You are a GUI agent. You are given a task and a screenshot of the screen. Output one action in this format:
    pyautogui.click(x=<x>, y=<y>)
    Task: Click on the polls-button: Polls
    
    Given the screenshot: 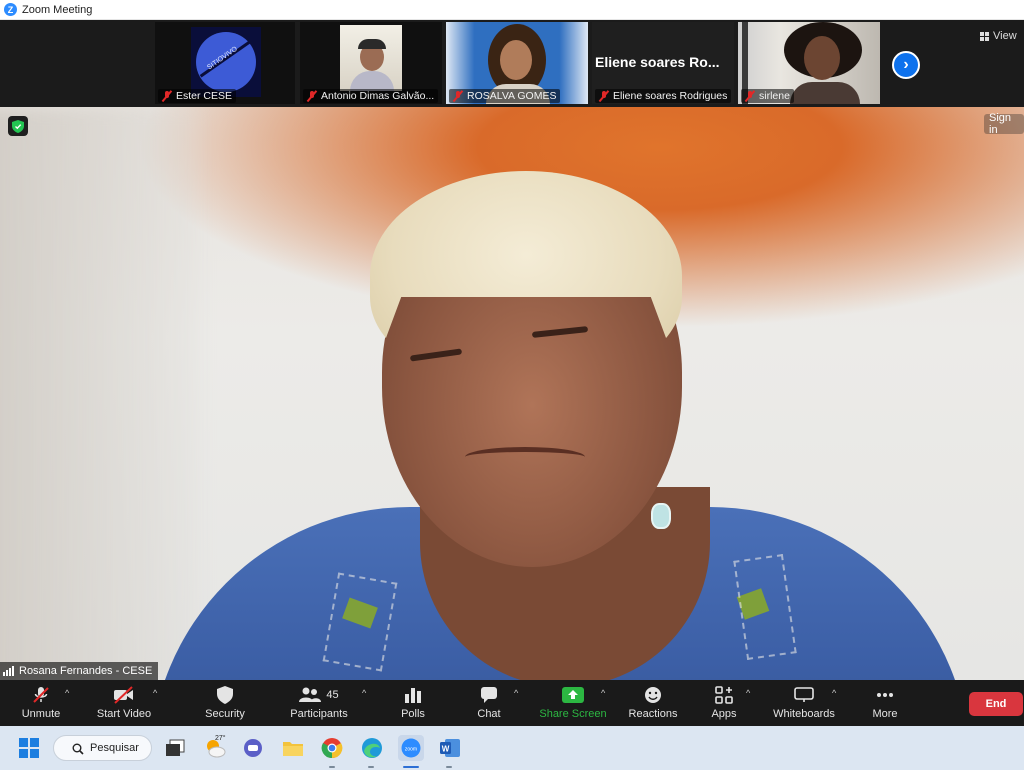 What is the action you would take?
    pyautogui.click(x=413, y=703)
    